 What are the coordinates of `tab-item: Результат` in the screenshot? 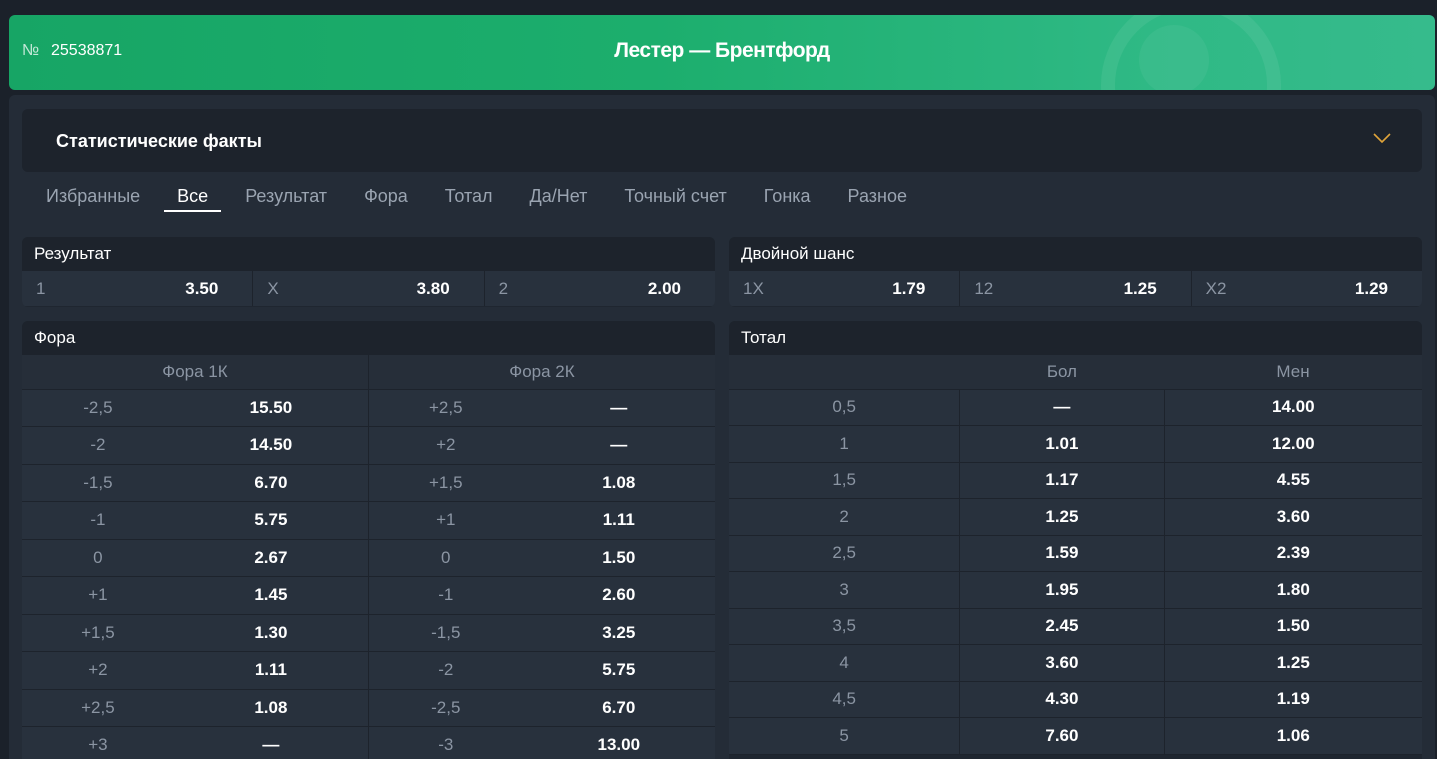 It's located at (286, 198).